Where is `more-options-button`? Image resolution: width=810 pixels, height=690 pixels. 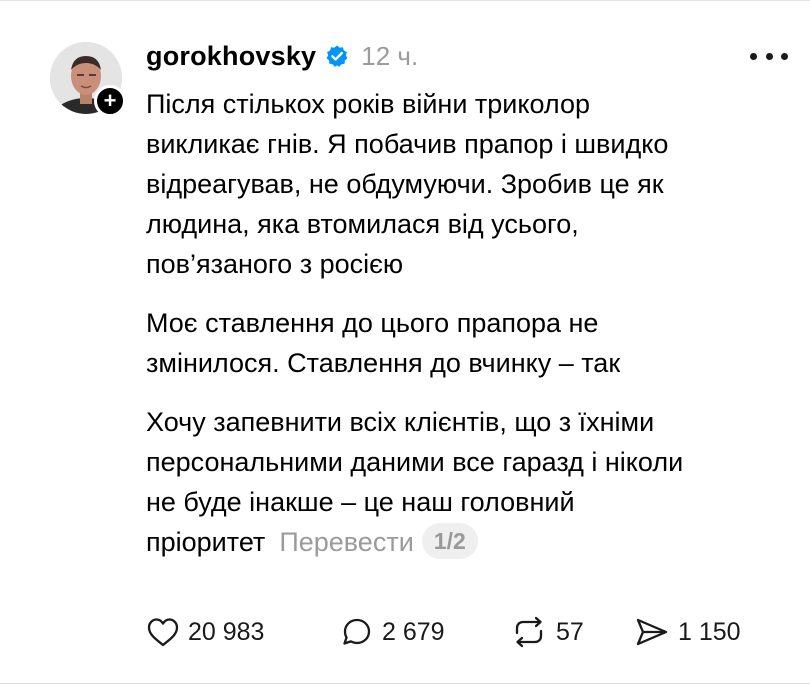
more-options-button is located at coordinates (769, 56).